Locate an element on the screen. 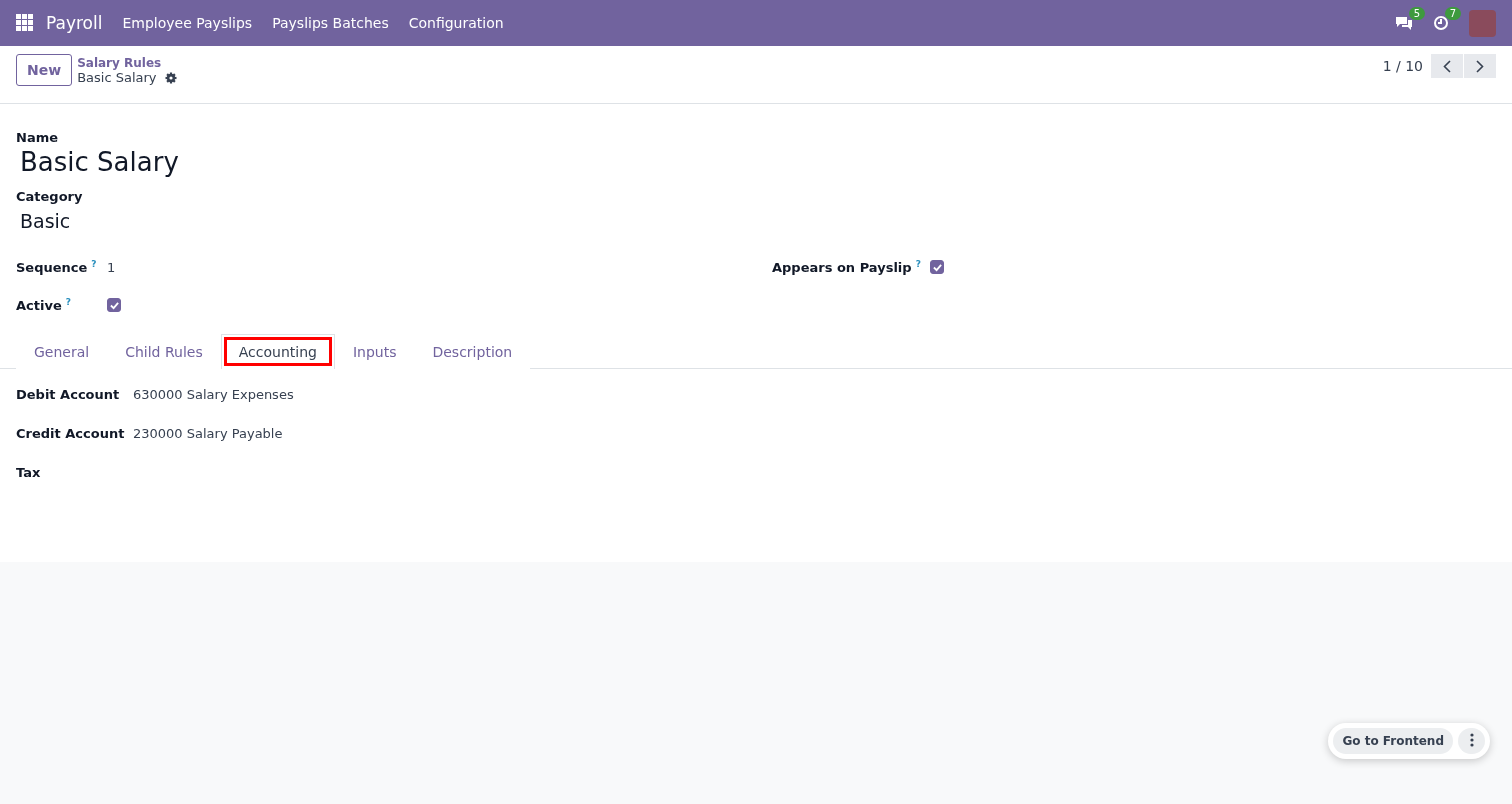 The image size is (1512, 804). chevron-left-icon is located at coordinates (1447, 66).